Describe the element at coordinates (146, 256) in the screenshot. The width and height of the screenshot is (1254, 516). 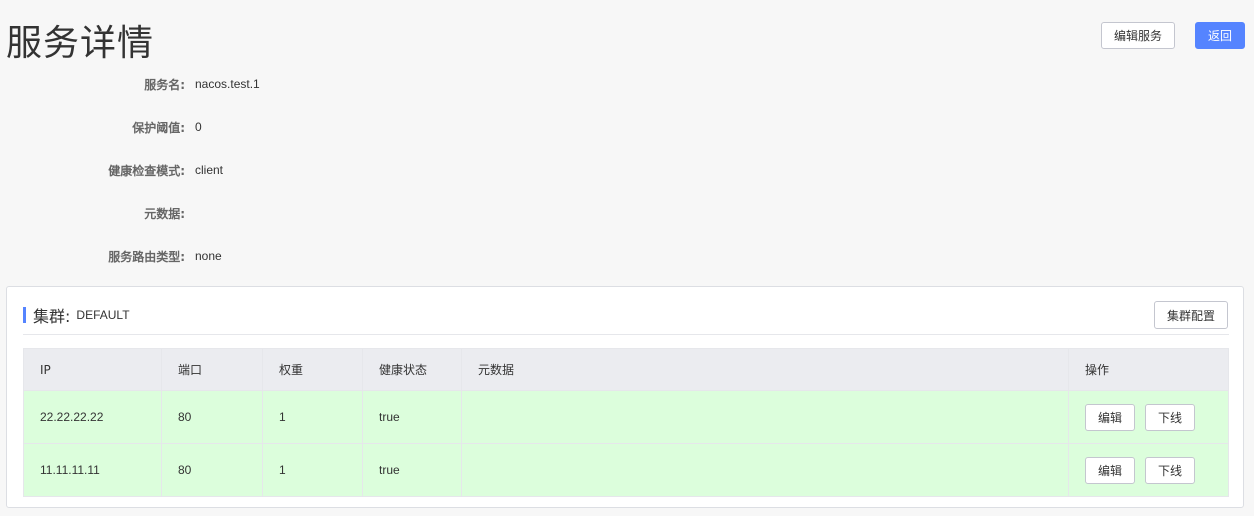
I see `route-type-label: 服务路由类型:` at that location.